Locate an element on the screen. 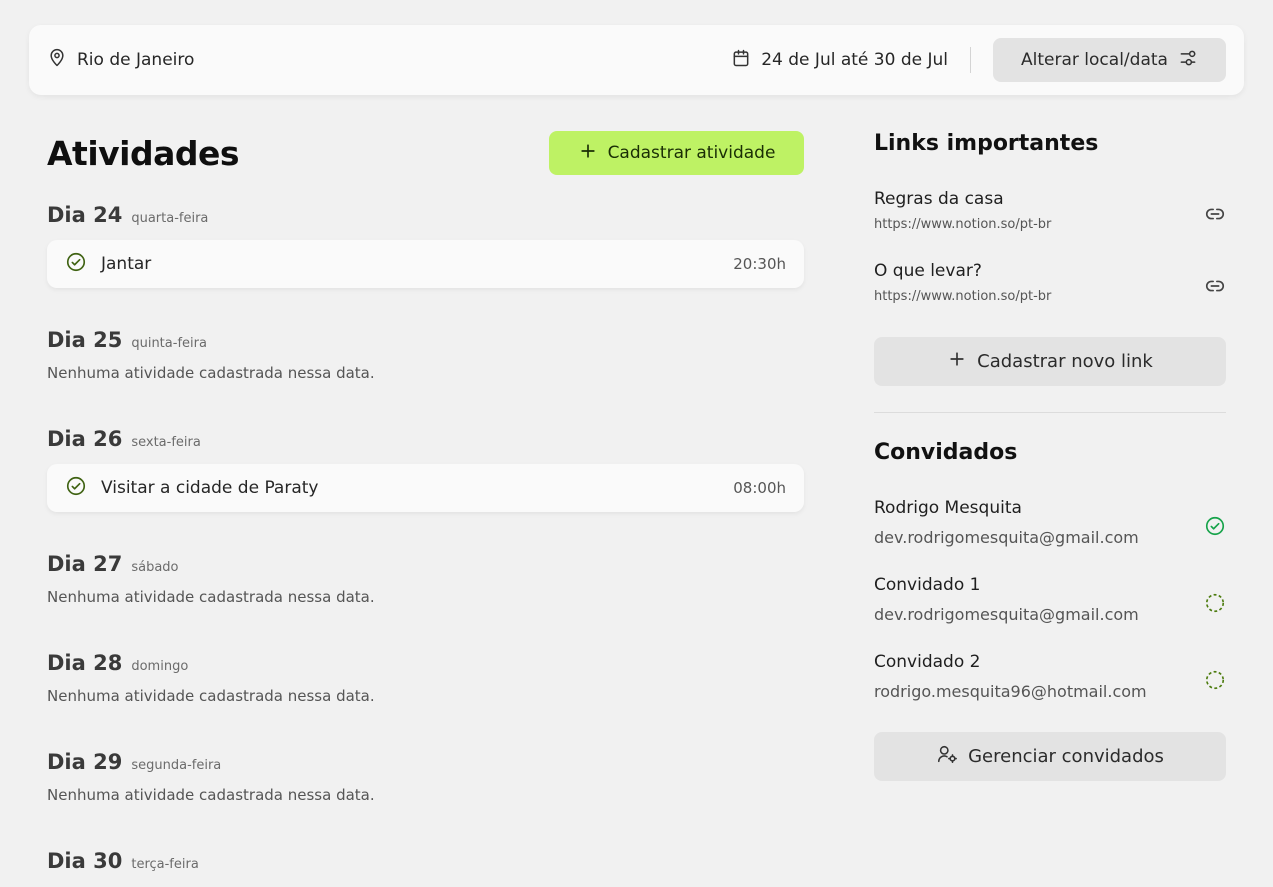 The height and width of the screenshot is (887, 1273). day-group: Dia 24 quarta-feira Jantar 20:30h is located at coordinates (425, 245).